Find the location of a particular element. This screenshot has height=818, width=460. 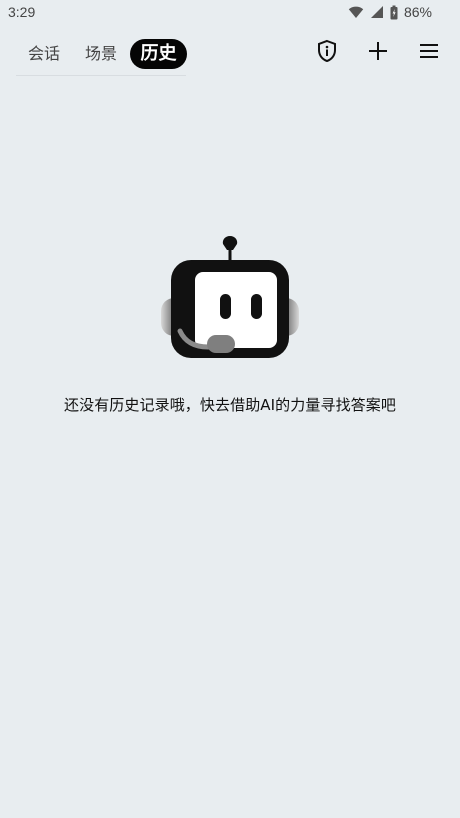

signal-icon is located at coordinates (377, 12).